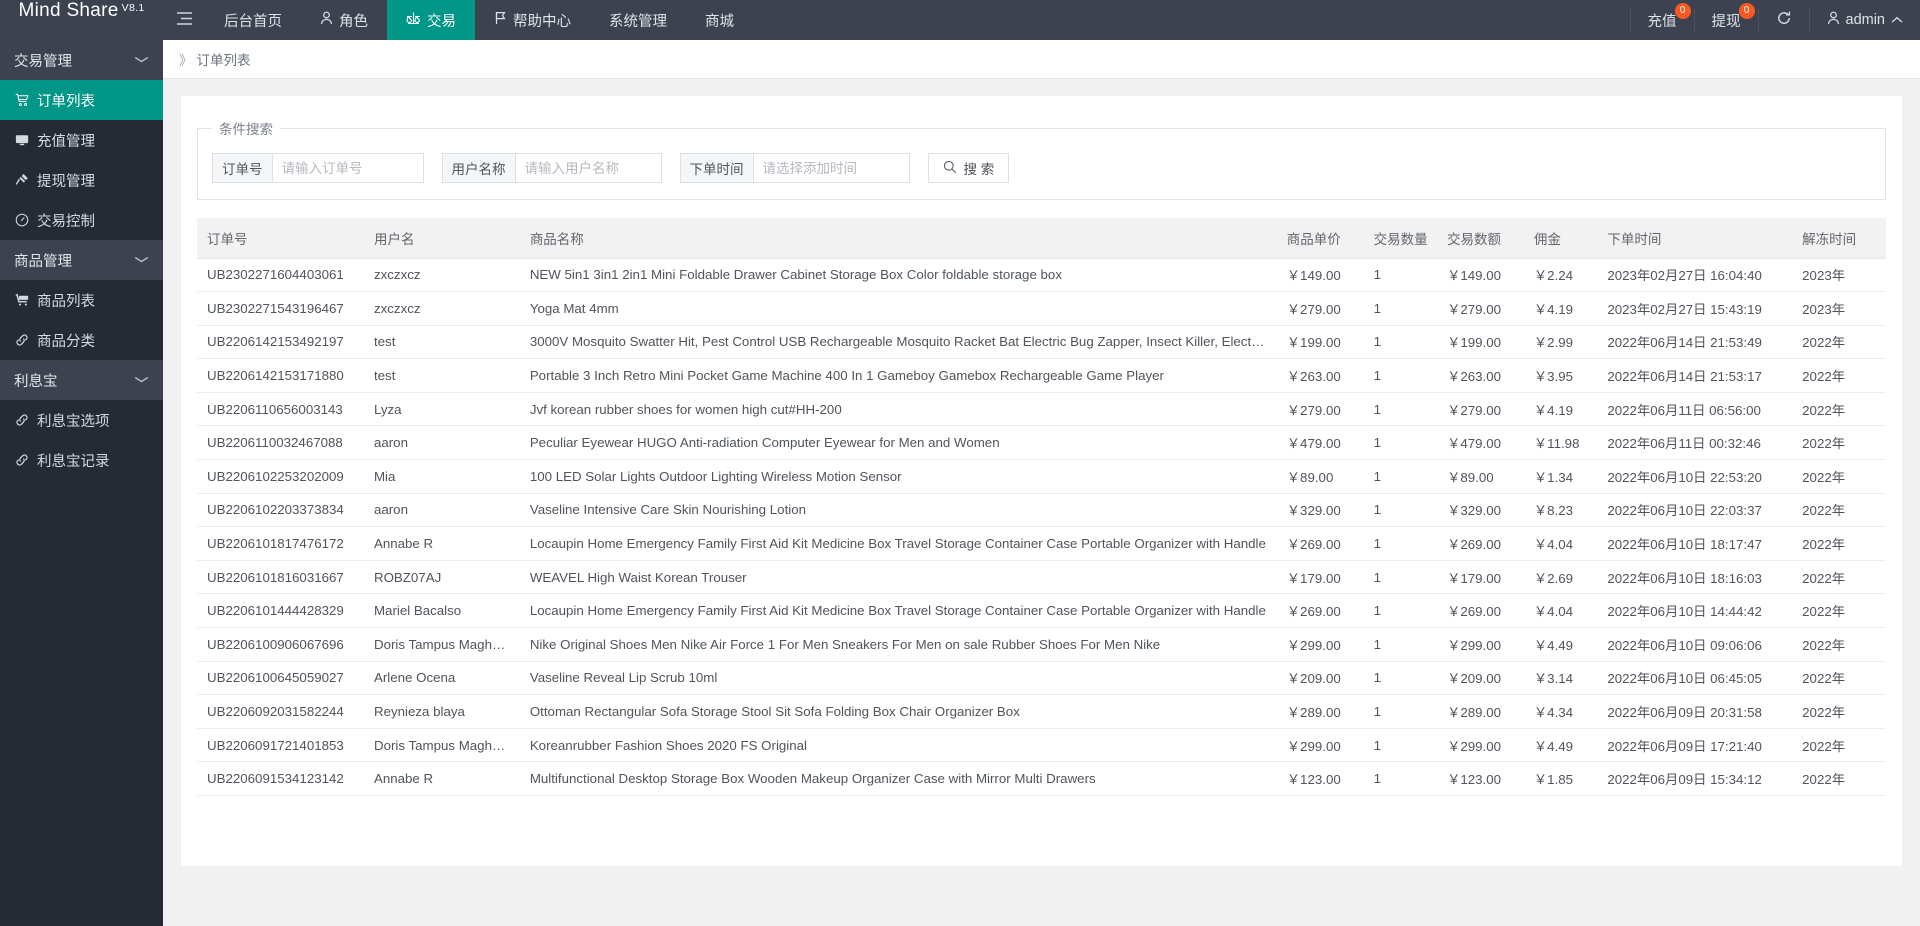 The width and height of the screenshot is (1920, 926). I want to click on sidebar-item-trade-control: 交易控制, so click(81, 220).